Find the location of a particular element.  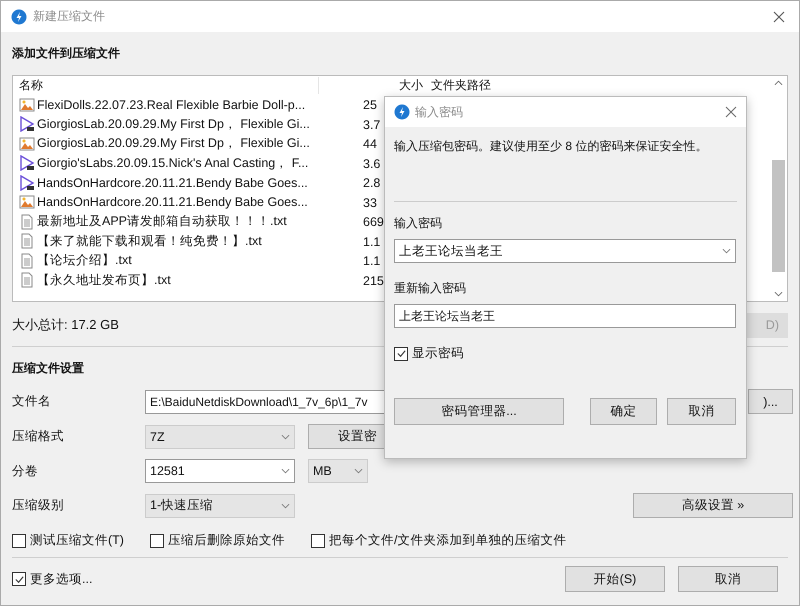

checkbox-label: 把每个文件/文件夹添加到单独的压缩文件 is located at coordinates (447, 540).